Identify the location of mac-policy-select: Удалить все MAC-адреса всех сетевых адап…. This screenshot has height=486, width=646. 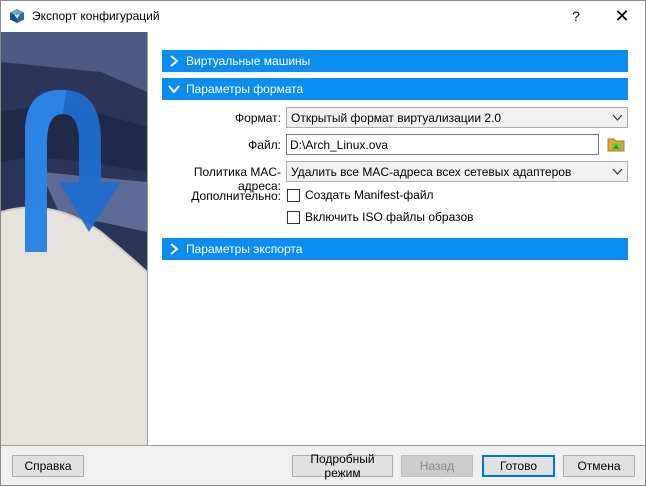
(457, 171).